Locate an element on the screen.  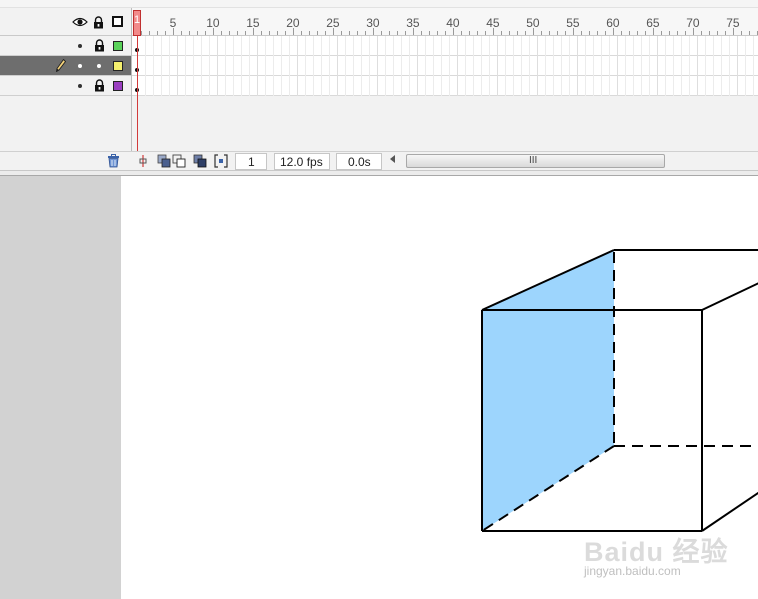
scrollbar-grip: III is located at coordinates (533, 160).